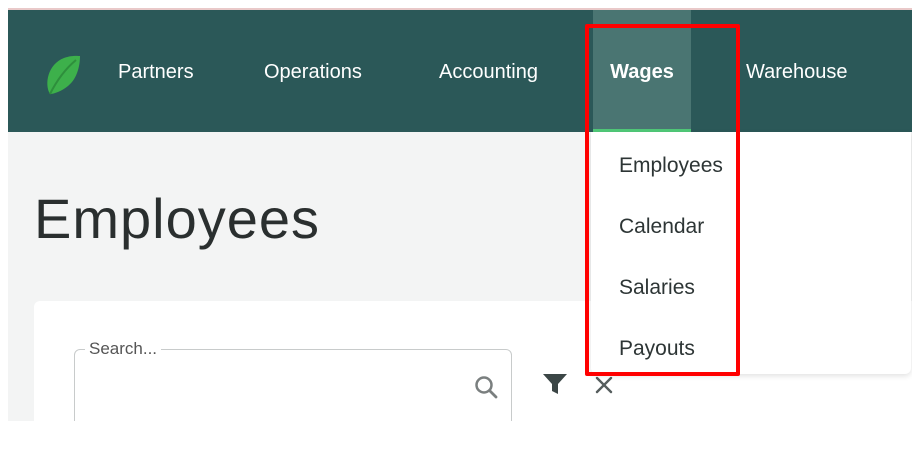 The width and height of the screenshot is (912, 454). What do you see at coordinates (797, 70) in the screenshot?
I see `nav-item-warehouse: Warehouse` at bounding box center [797, 70].